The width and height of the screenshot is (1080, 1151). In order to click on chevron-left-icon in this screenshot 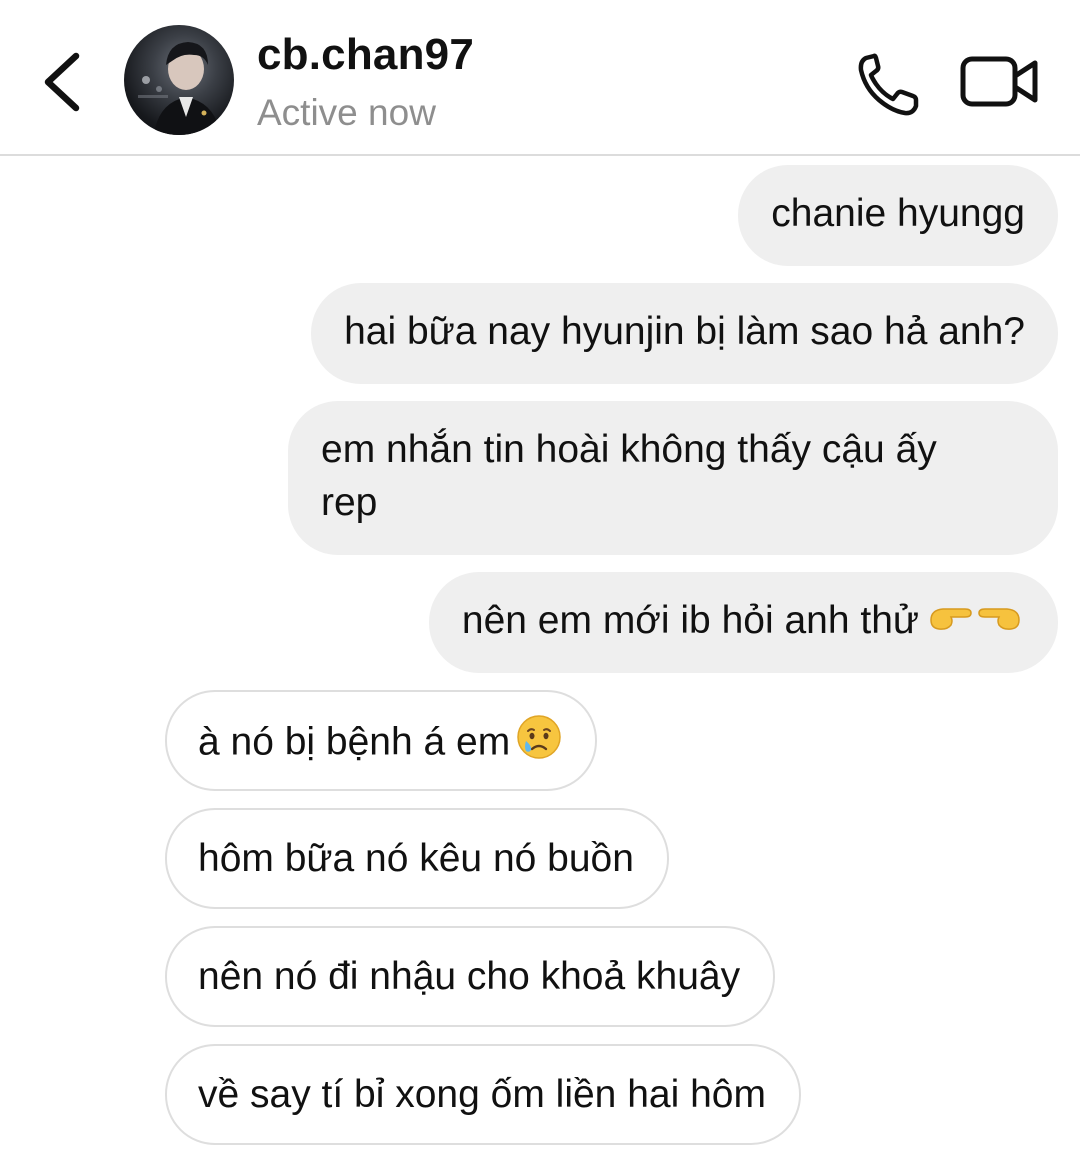, I will do `click(62, 82)`.